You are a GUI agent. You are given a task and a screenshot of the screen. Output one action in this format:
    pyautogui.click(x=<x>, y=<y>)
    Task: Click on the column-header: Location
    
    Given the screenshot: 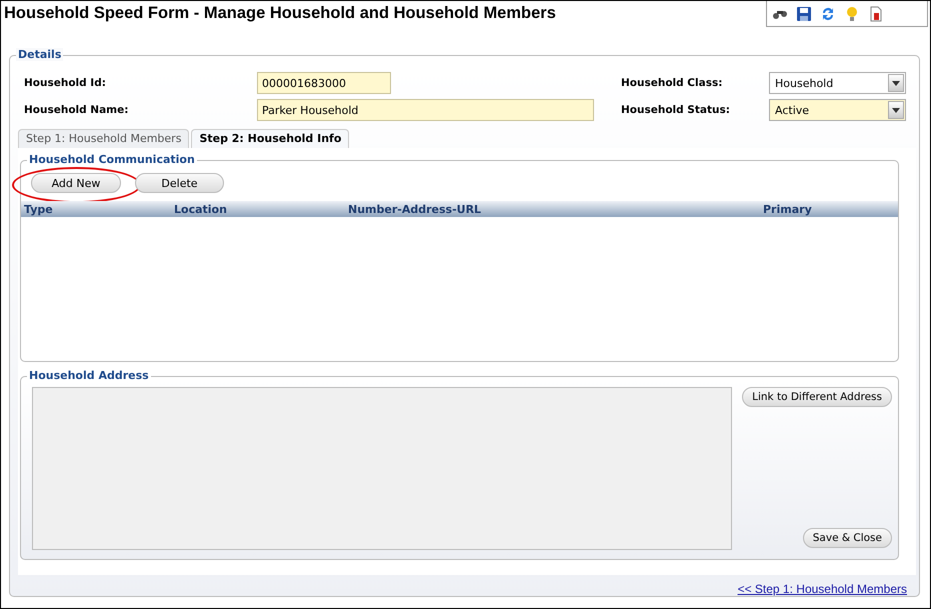 What is the action you would take?
    pyautogui.click(x=200, y=209)
    